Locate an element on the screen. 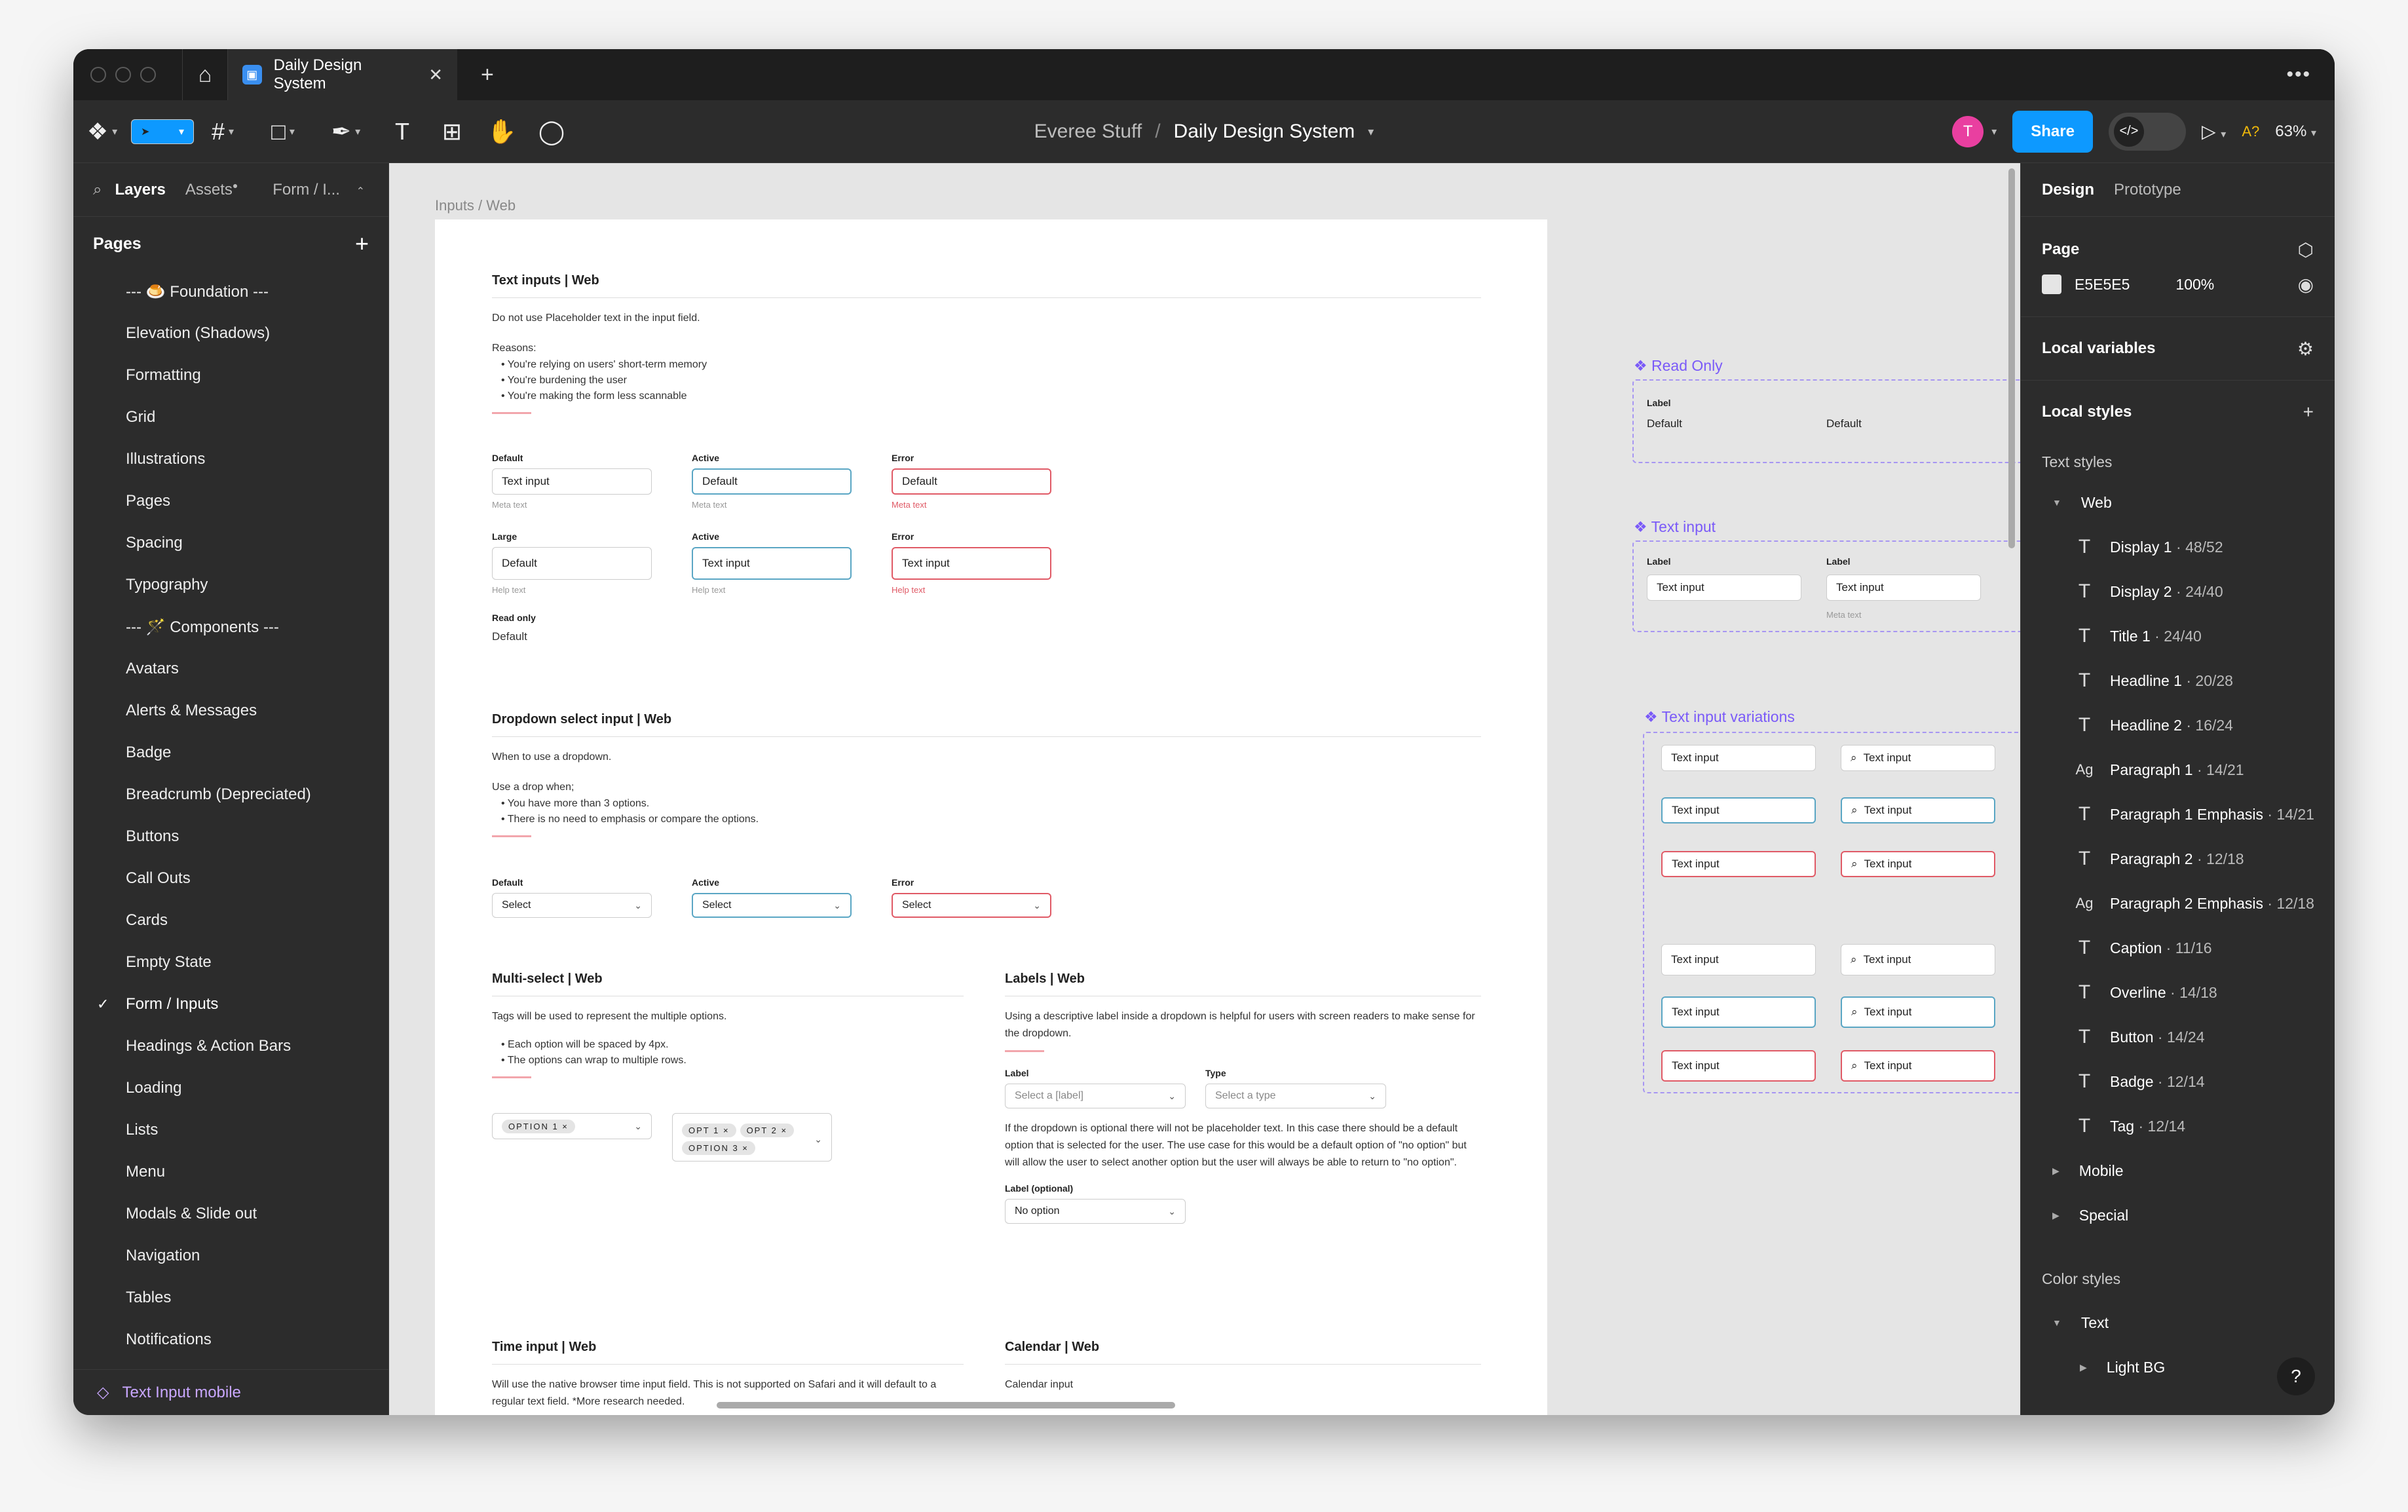 This screenshot has height=1512, width=2408. text-input-active: Text input is located at coordinates (1738, 810).